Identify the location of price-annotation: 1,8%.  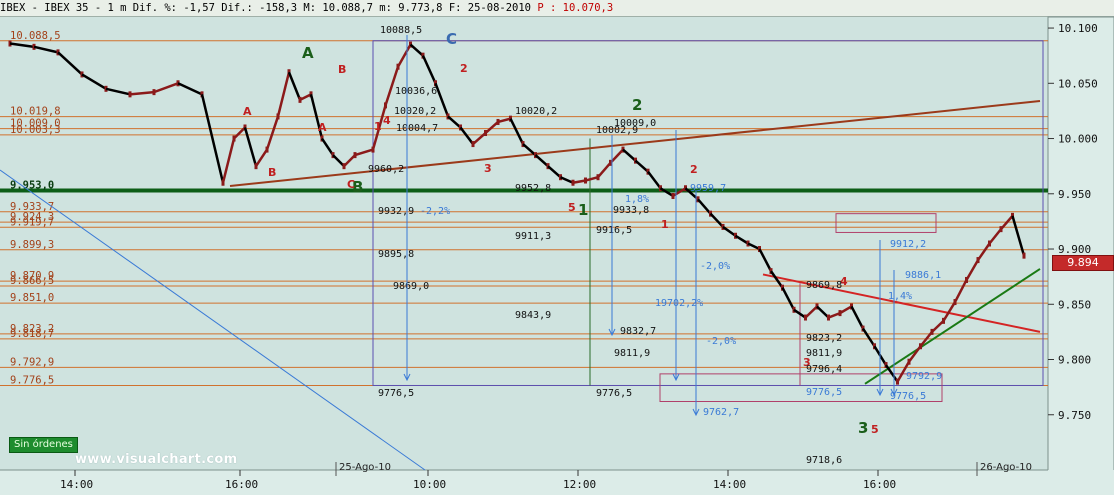
(637, 199).